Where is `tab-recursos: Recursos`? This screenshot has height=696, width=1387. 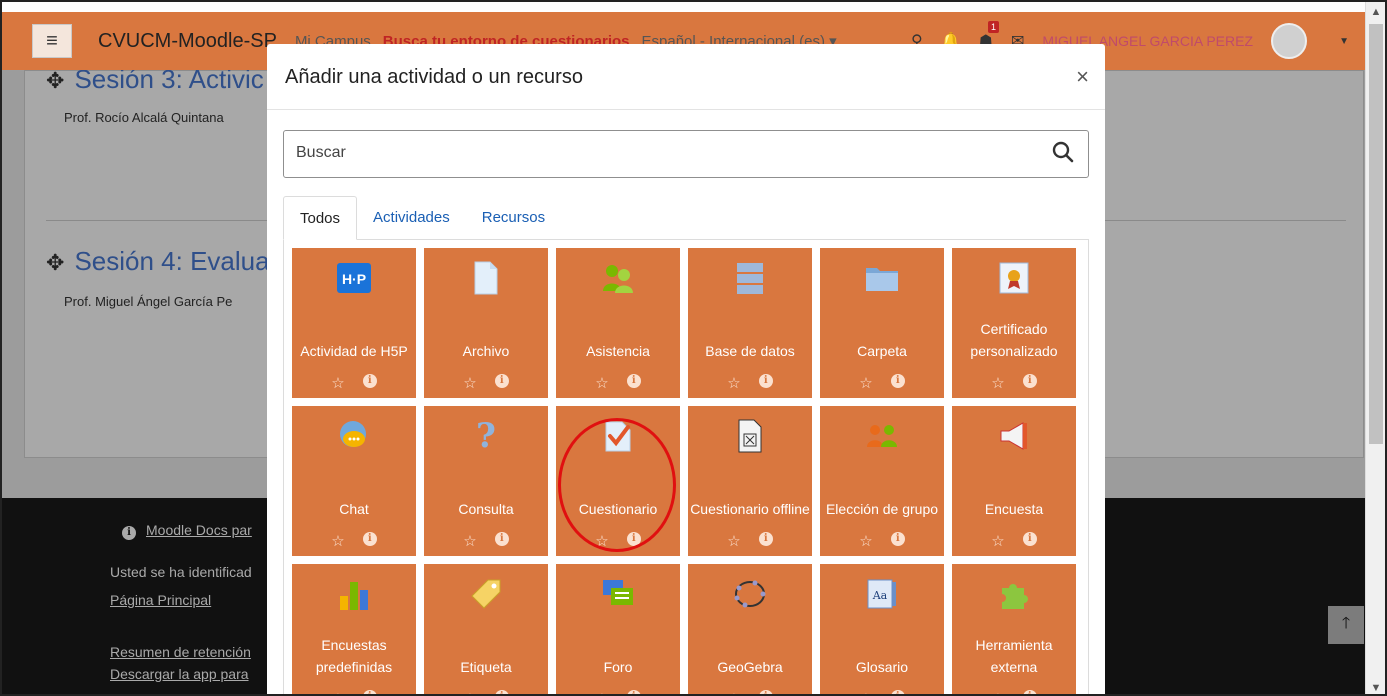 tab-recursos: Recursos is located at coordinates (513, 218).